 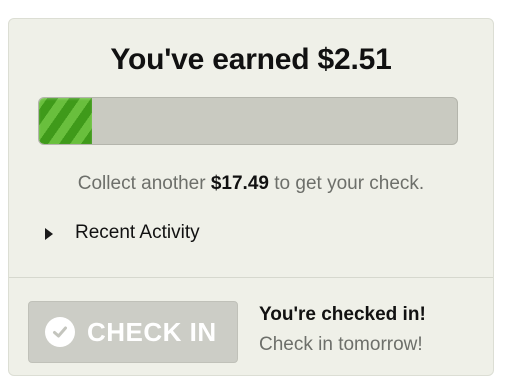 What do you see at coordinates (239, 183) in the screenshot?
I see `remaining-amount: $17.49` at bounding box center [239, 183].